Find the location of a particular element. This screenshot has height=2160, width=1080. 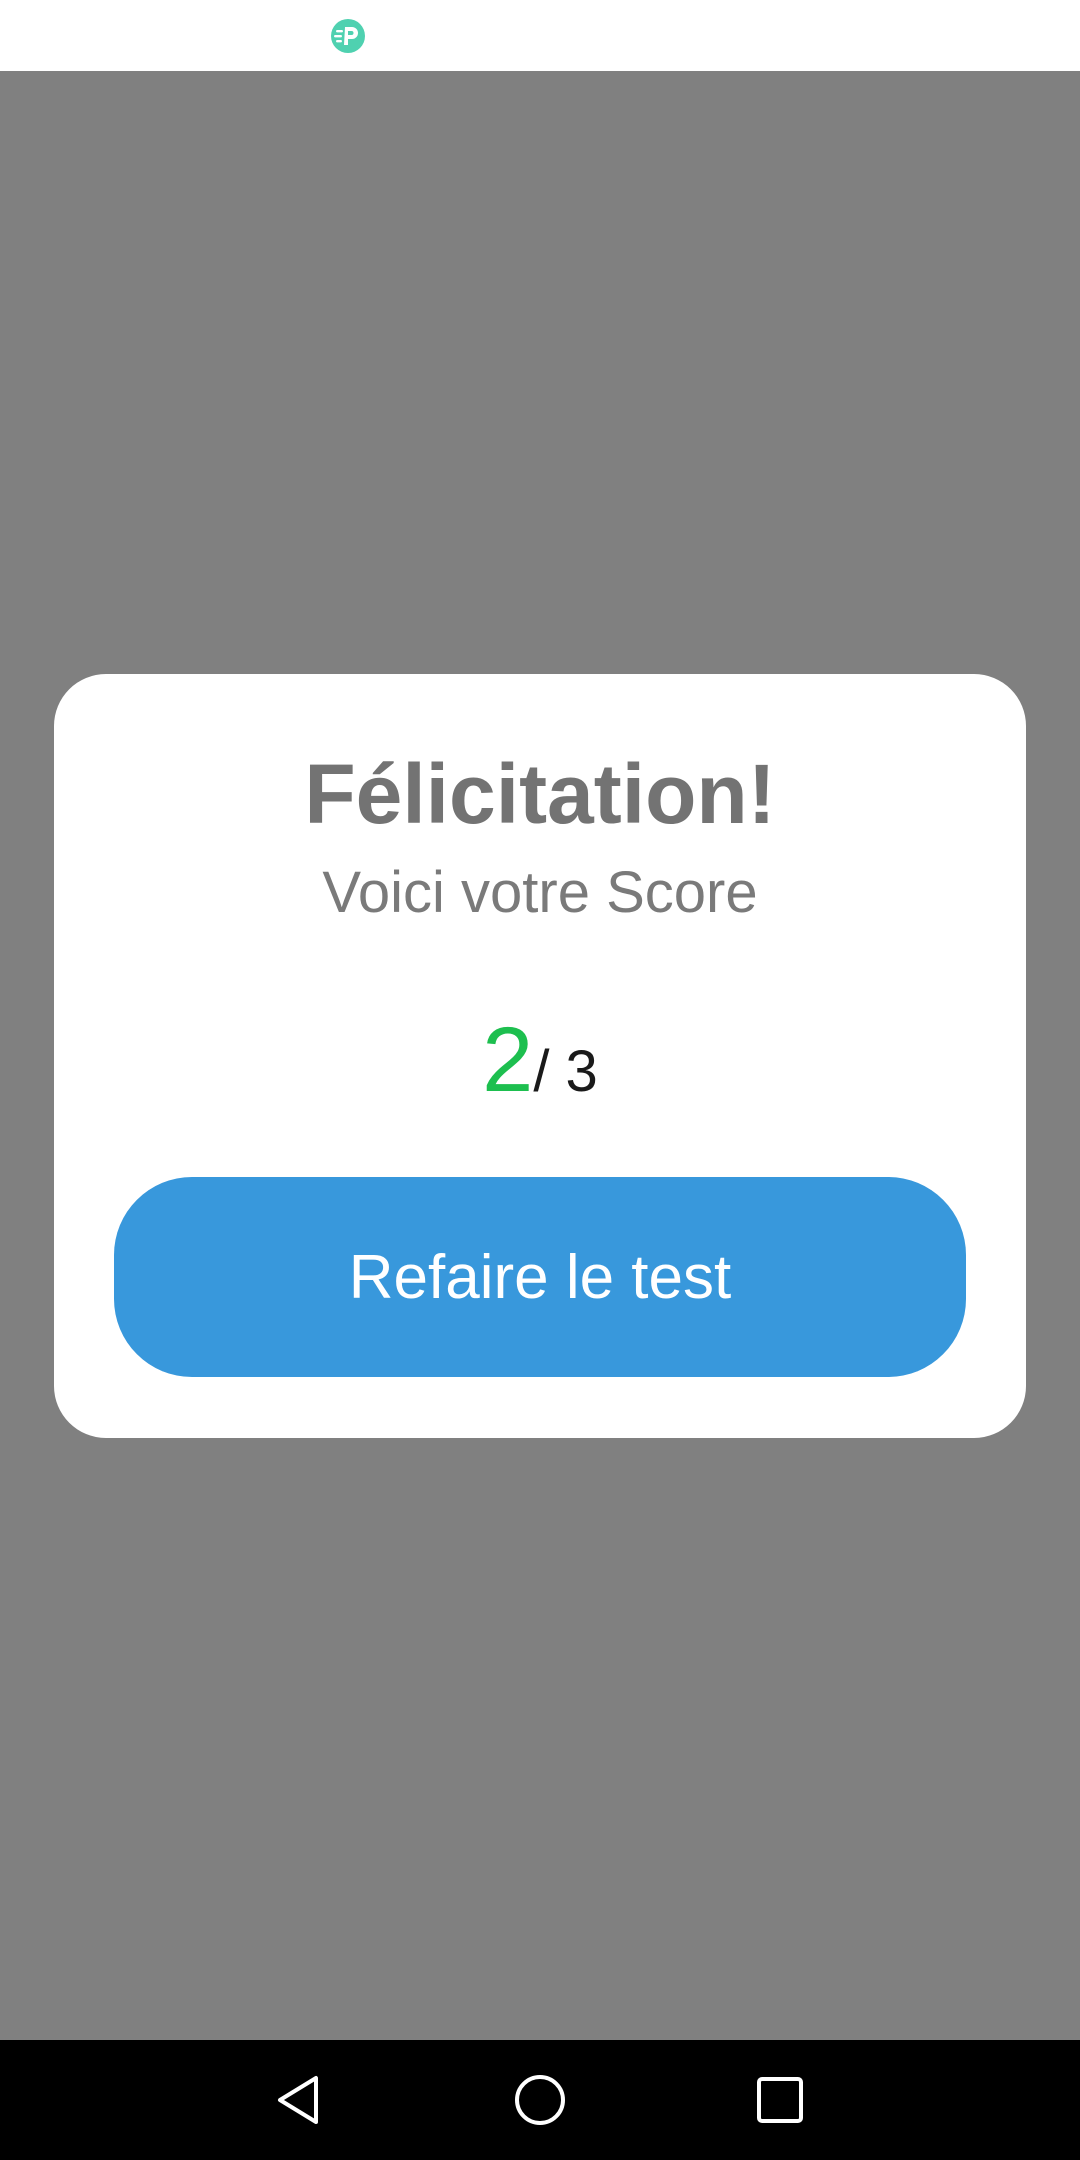

dialog-title: Félicitation! is located at coordinates (540, 794).